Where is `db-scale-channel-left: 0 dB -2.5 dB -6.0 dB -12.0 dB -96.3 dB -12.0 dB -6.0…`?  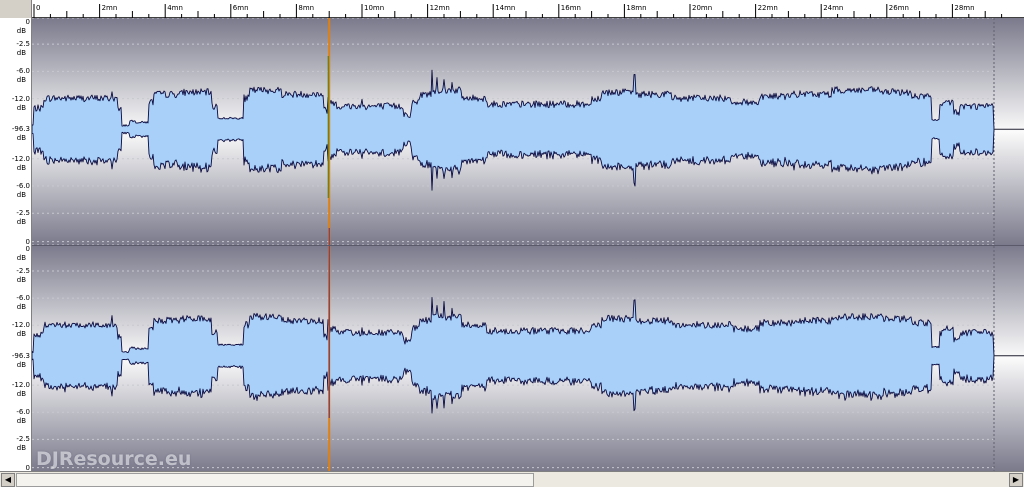
db-scale-channel-left: 0 dB -2.5 dB -6.0 dB -12.0 dB -96.3 dB -12.0 dB -6.0… is located at coordinates (16, 132).